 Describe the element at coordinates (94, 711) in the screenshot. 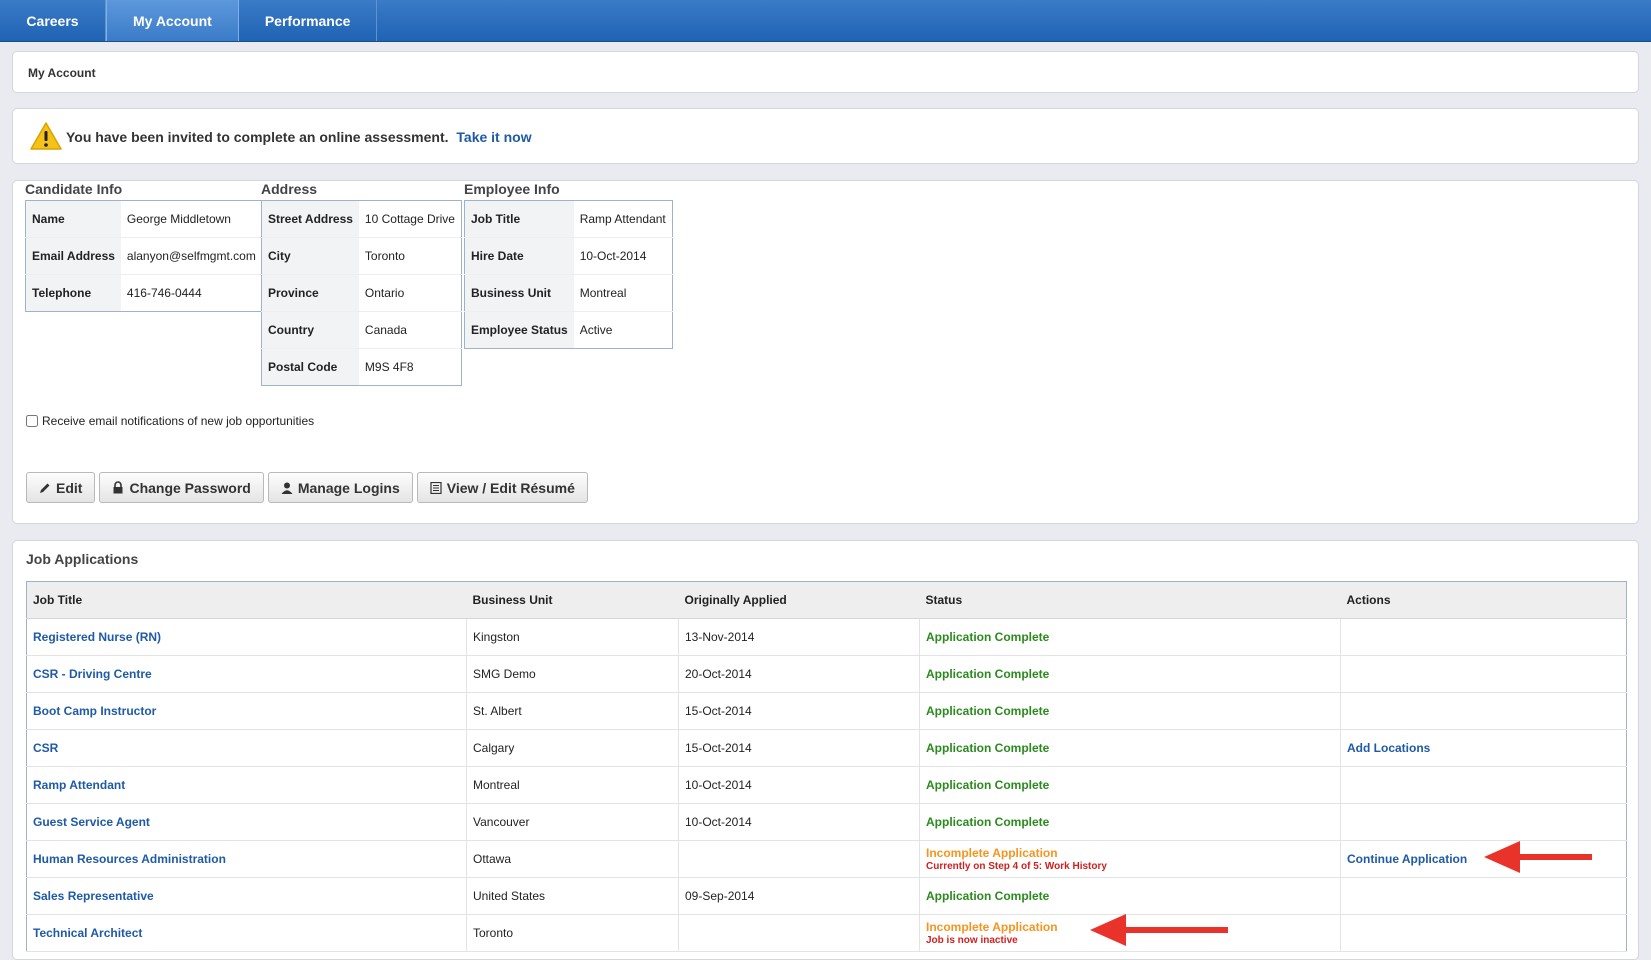

I see `job-title-link: Boot Camp Instructor` at that location.